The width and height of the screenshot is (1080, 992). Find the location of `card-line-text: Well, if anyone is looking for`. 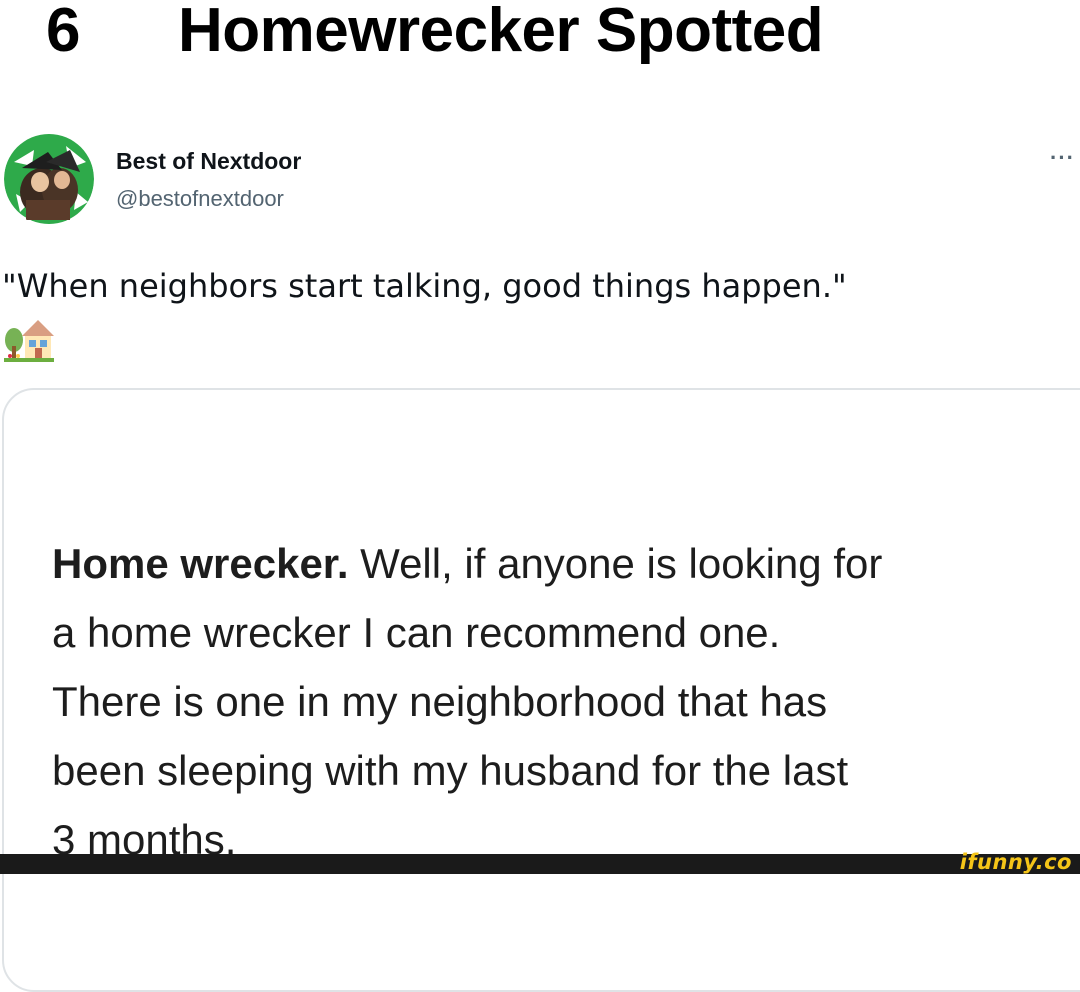

card-line-text: Well, if anyone is looking for is located at coordinates (615, 563).